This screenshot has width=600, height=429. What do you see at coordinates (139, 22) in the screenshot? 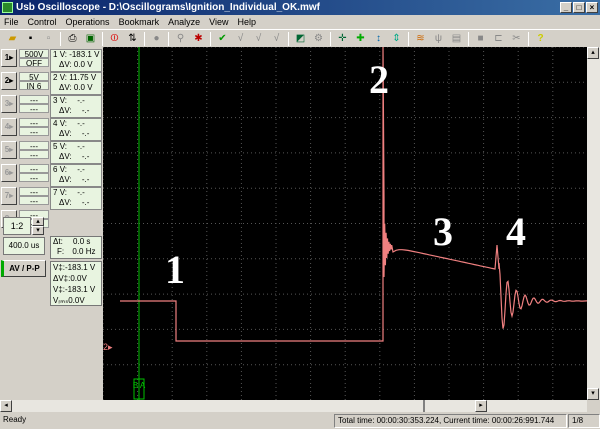
I see `menu-bookmark: Bookmark` at bounding box center [139, 22].